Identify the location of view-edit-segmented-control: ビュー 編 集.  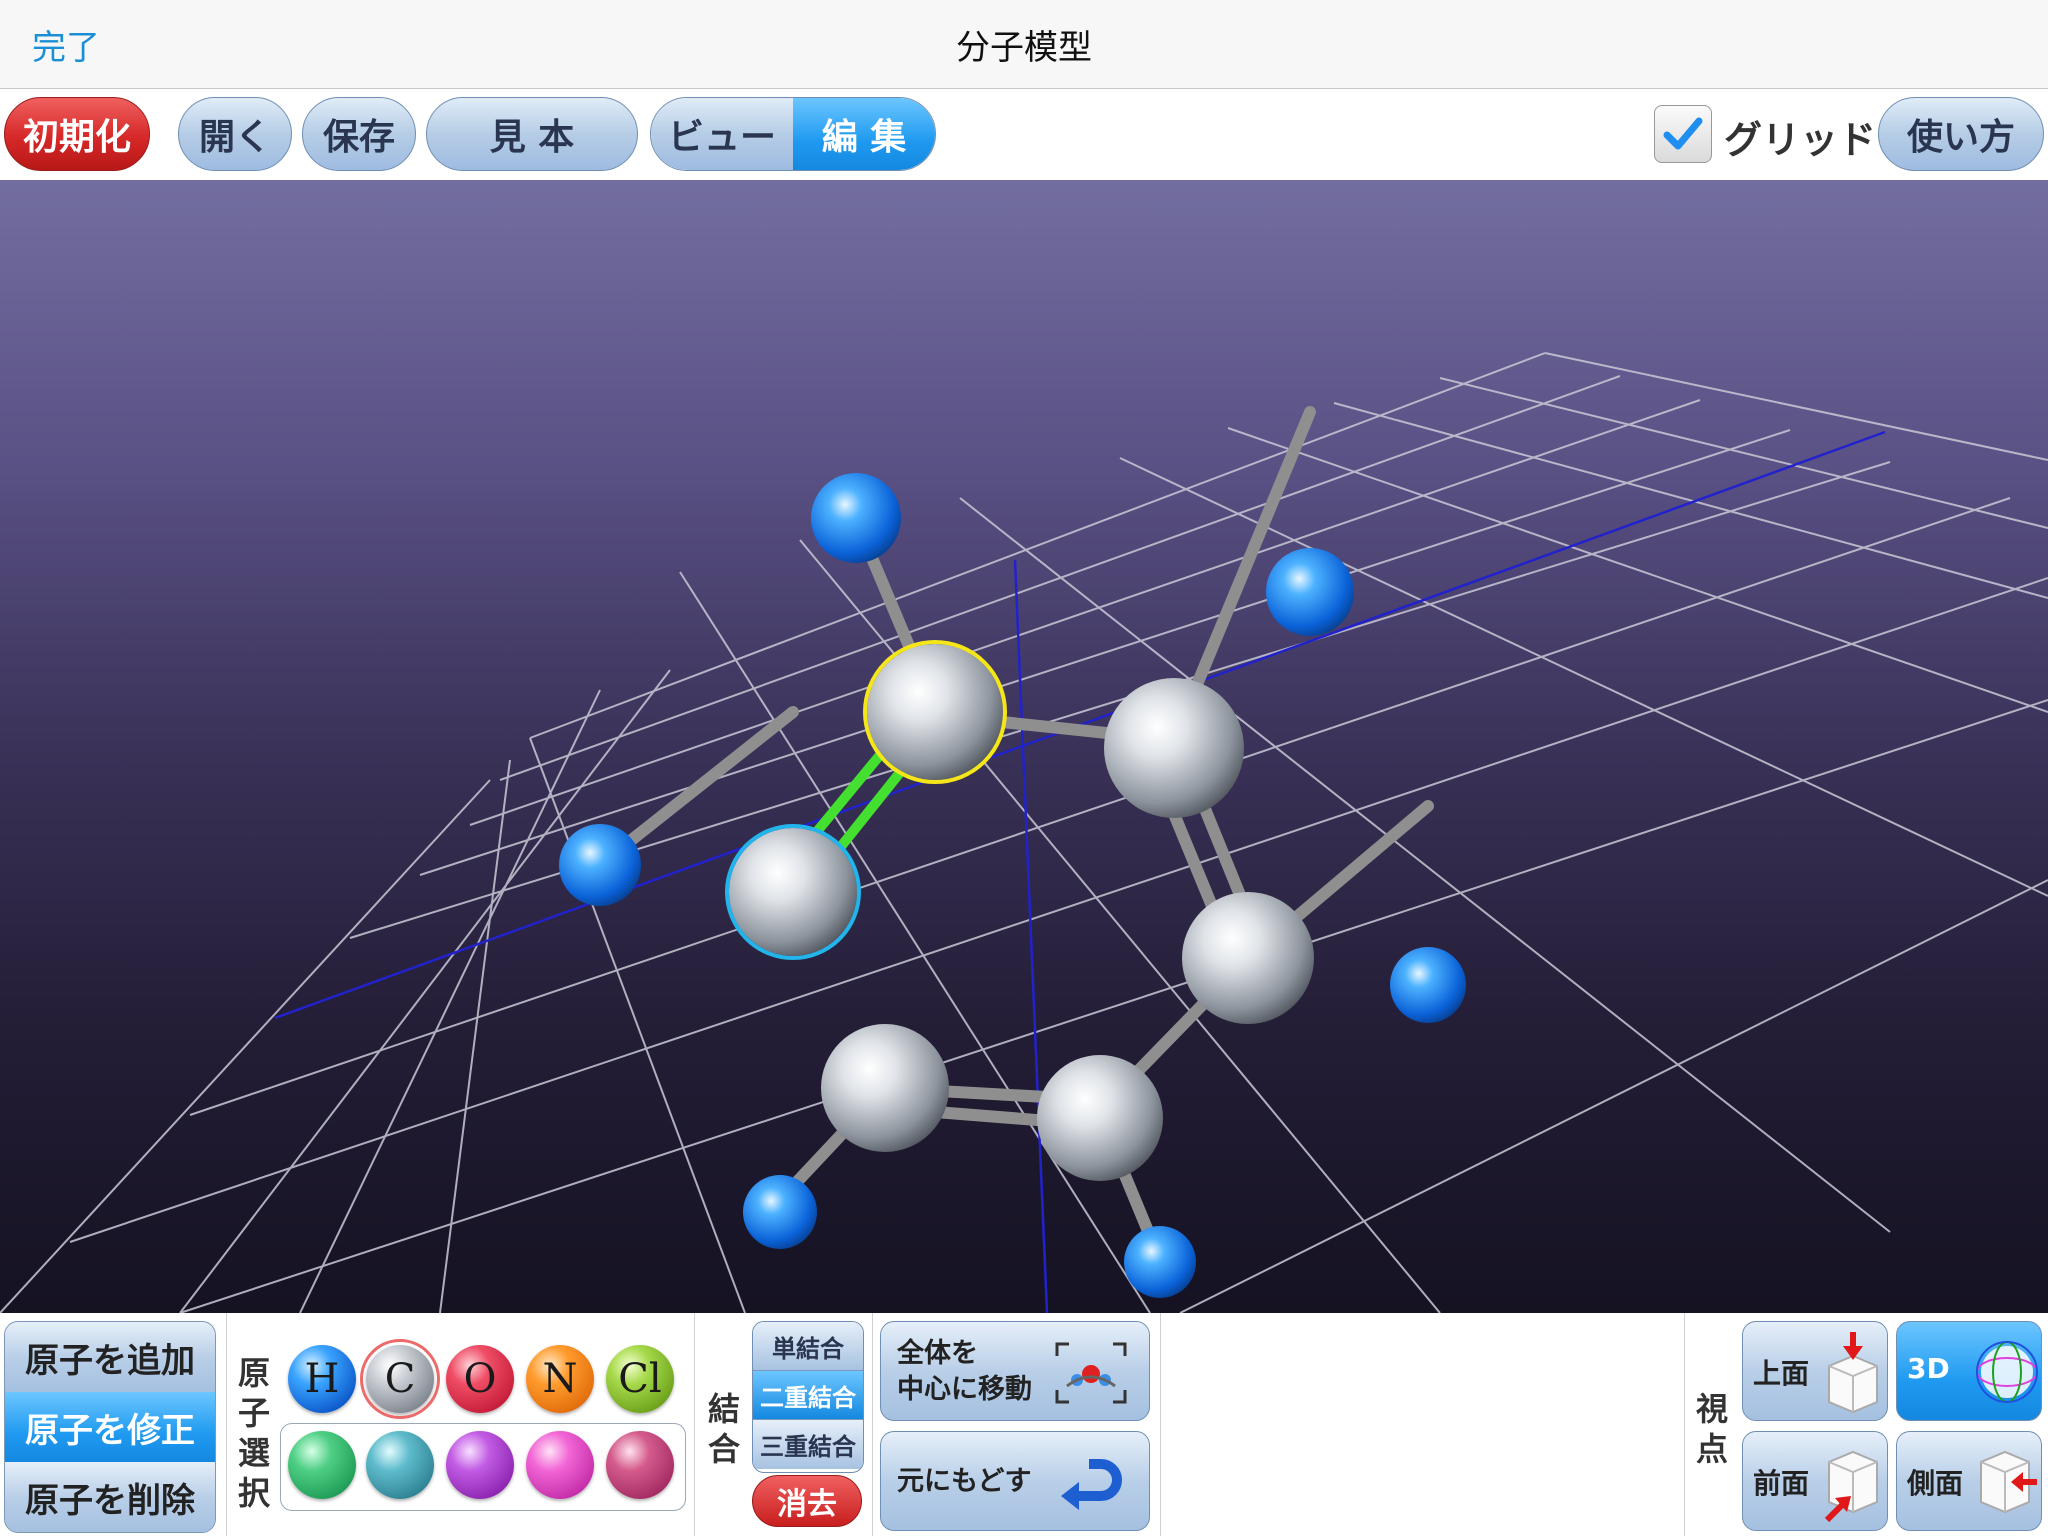
(793, 134).